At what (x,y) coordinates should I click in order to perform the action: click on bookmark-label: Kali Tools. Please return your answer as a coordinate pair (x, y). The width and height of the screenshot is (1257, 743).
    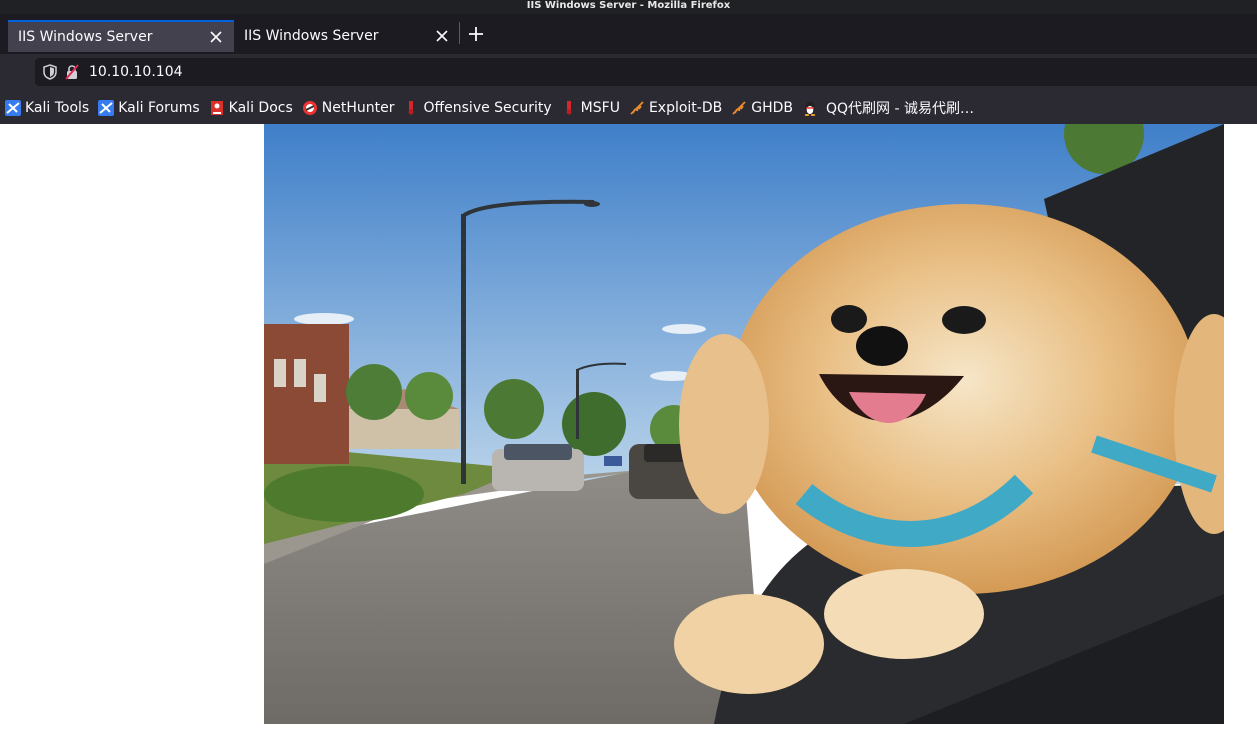
    Looking at the image, I should click on (57, 108).